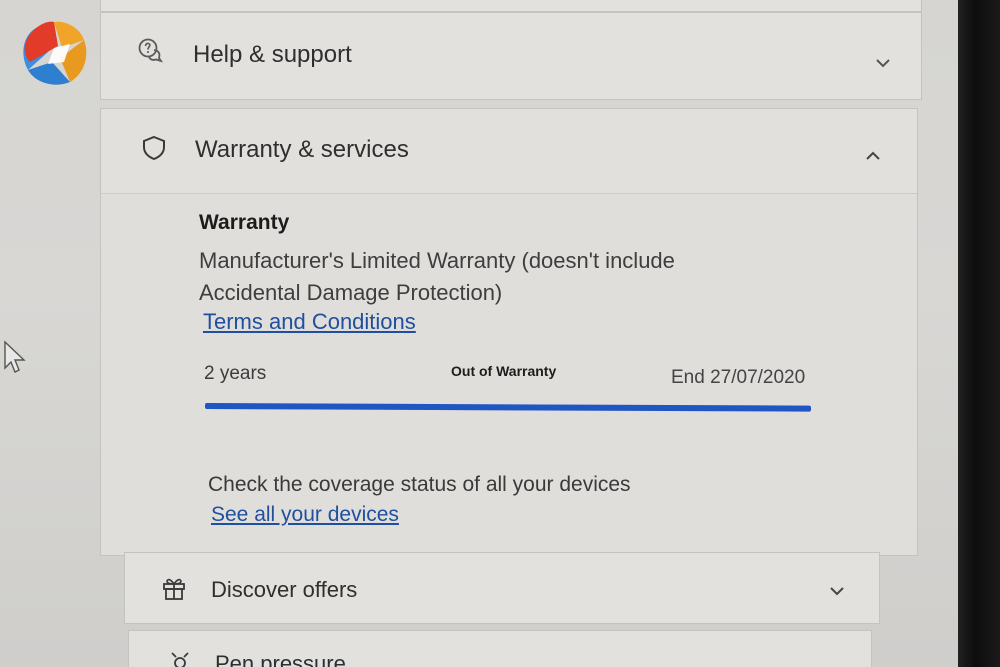 The height and width of the screenshot is (667, 1000). I want to click on gift-icon, so click(174, 589).